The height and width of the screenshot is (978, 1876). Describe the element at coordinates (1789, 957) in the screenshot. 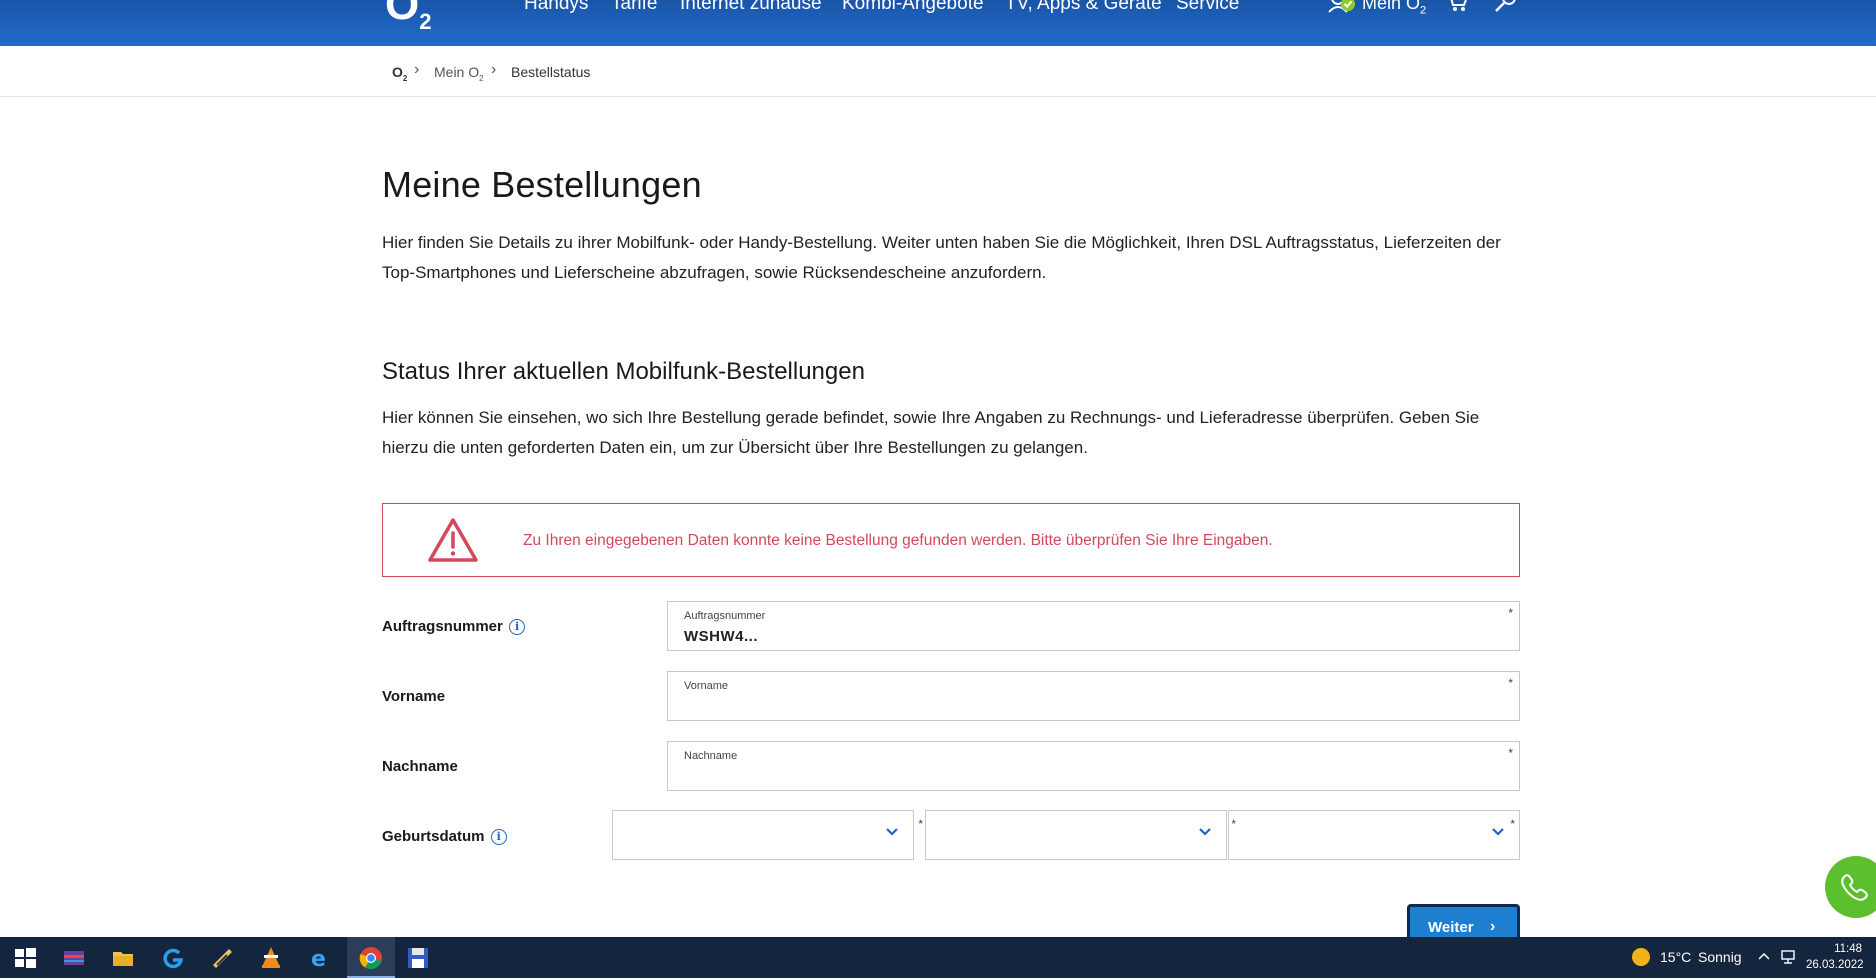

I see `network-icon` at that location.